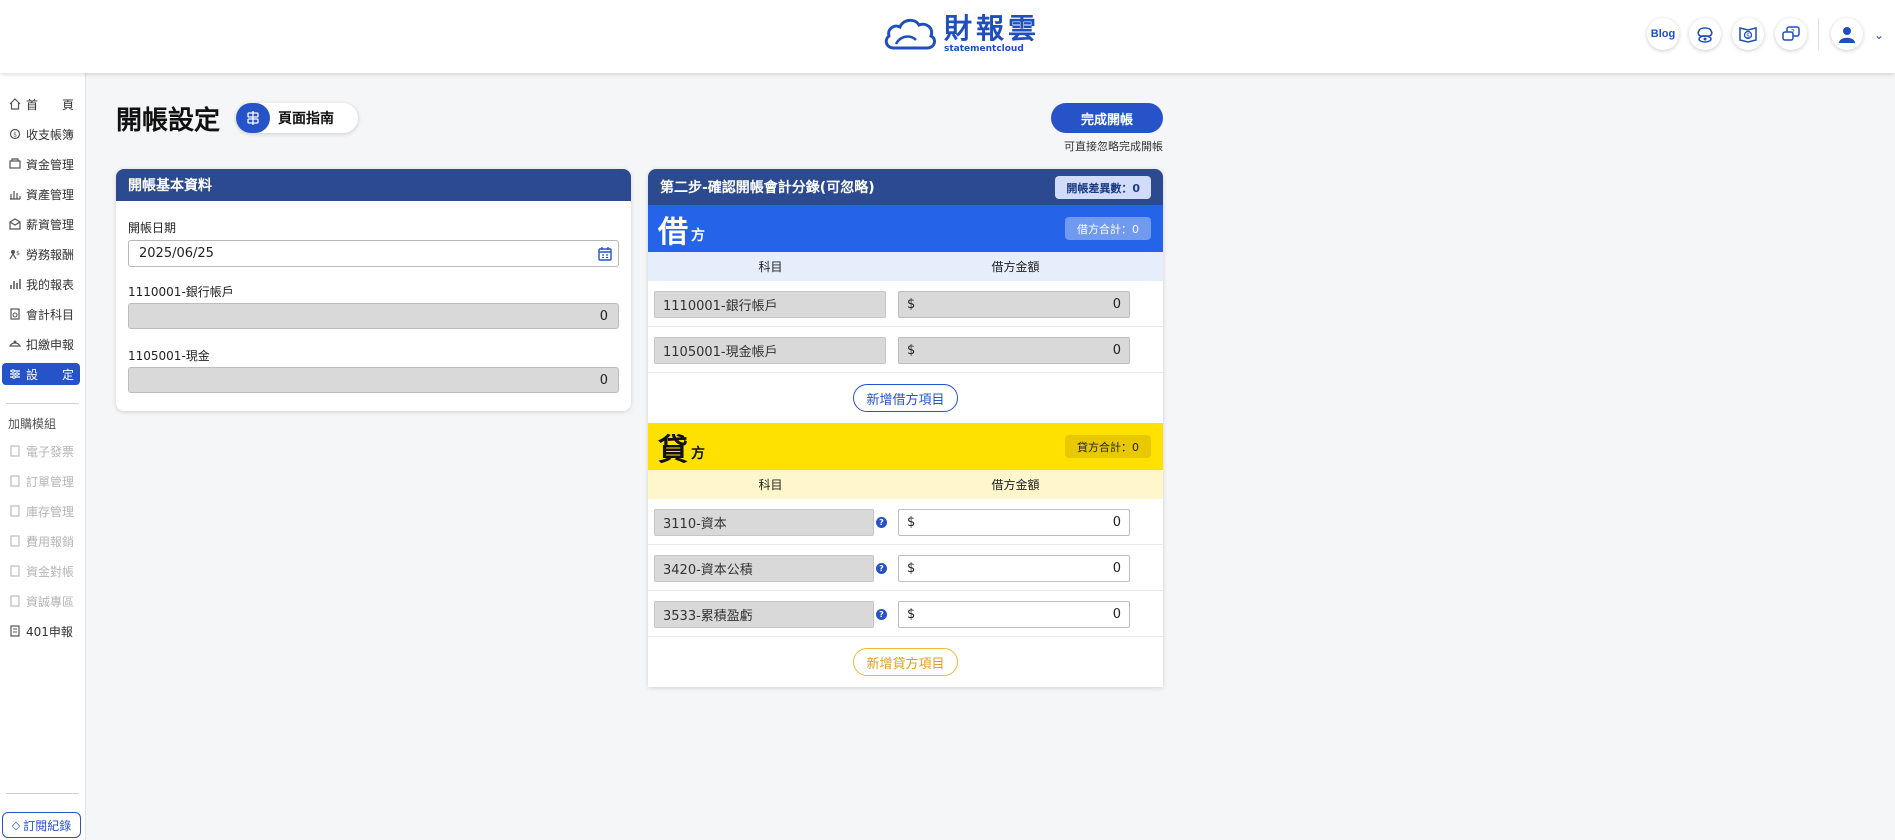 The image size is (1895, 840). I want to click on sidebar-item-reconcile: 資金對帳, so click(41, 571).